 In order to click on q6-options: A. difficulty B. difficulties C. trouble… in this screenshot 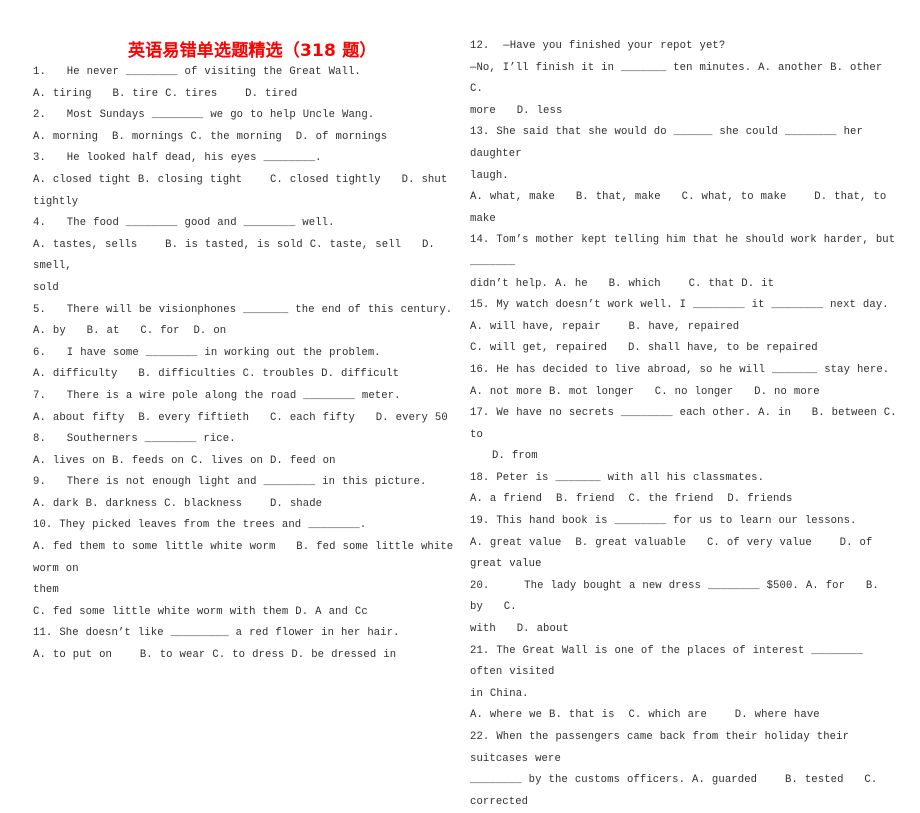, I will do `click(216, 374)`.